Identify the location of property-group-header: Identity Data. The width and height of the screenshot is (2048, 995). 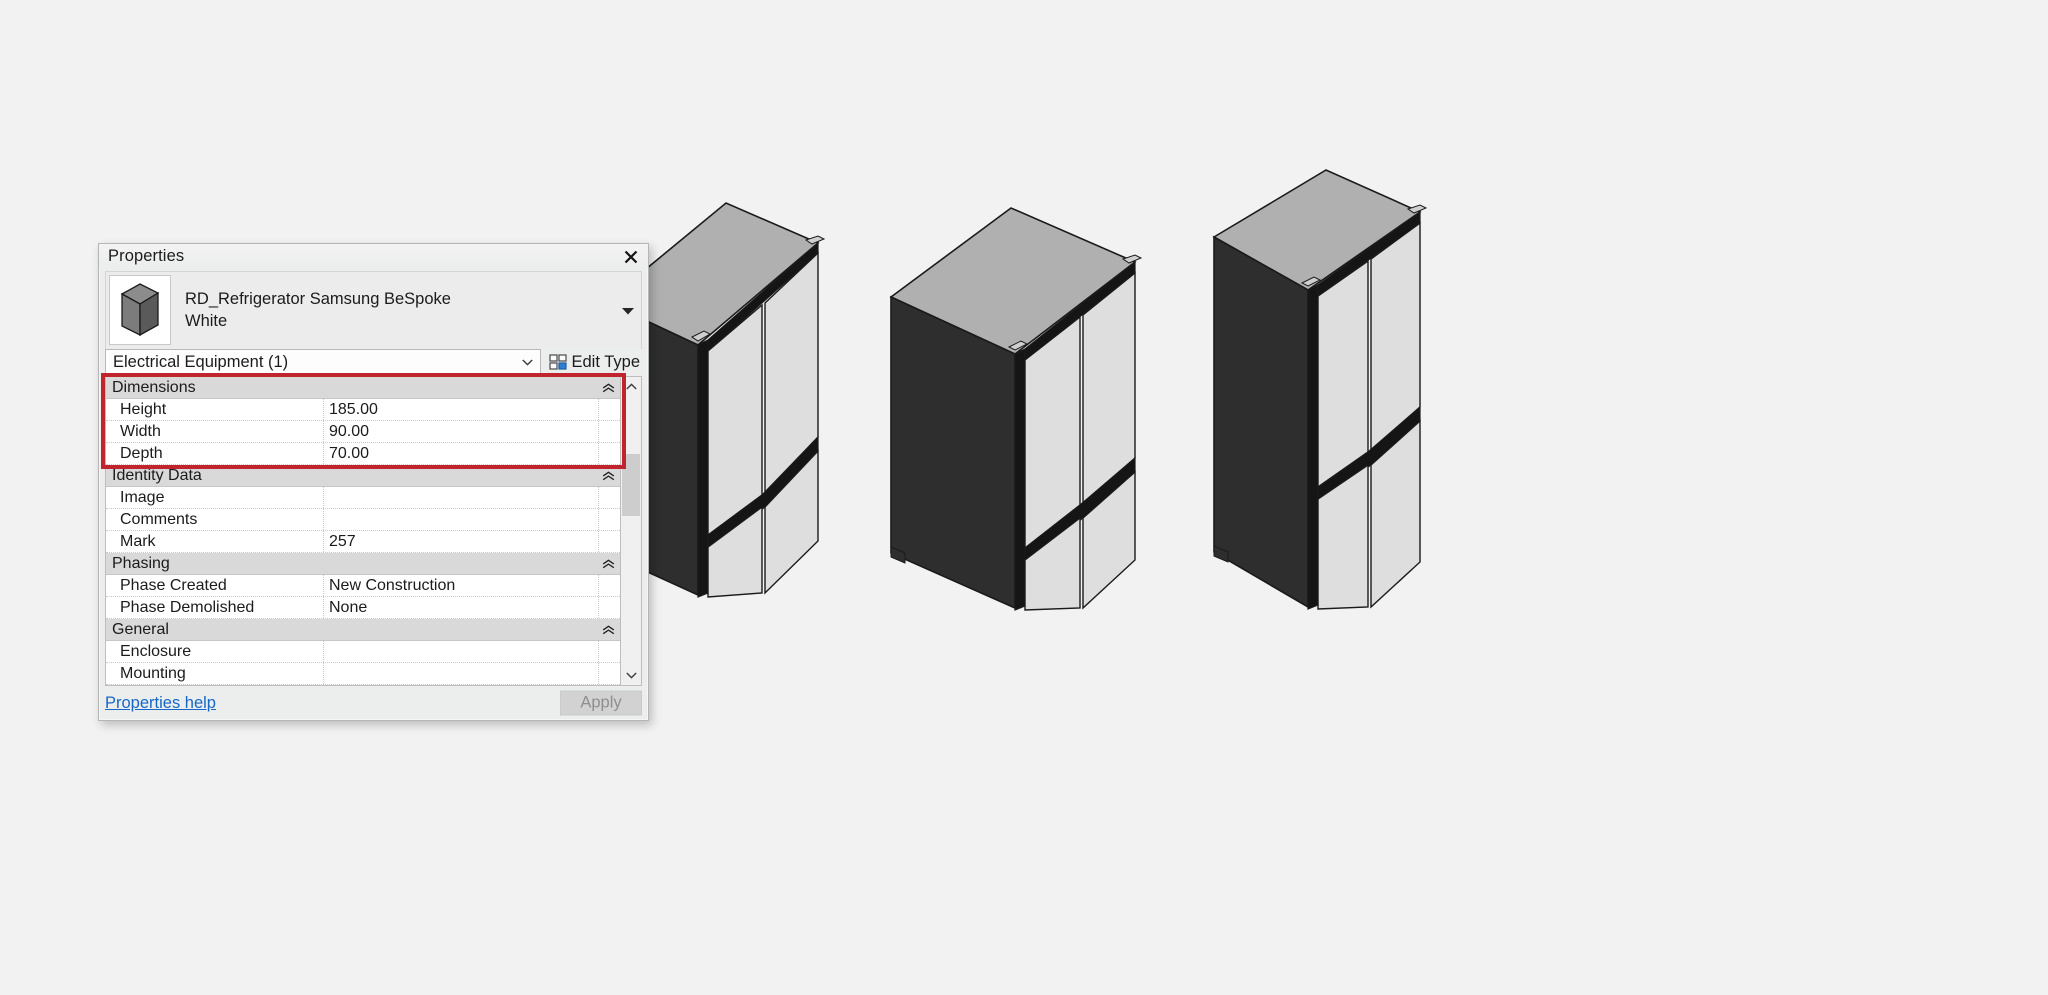
(363, 476).